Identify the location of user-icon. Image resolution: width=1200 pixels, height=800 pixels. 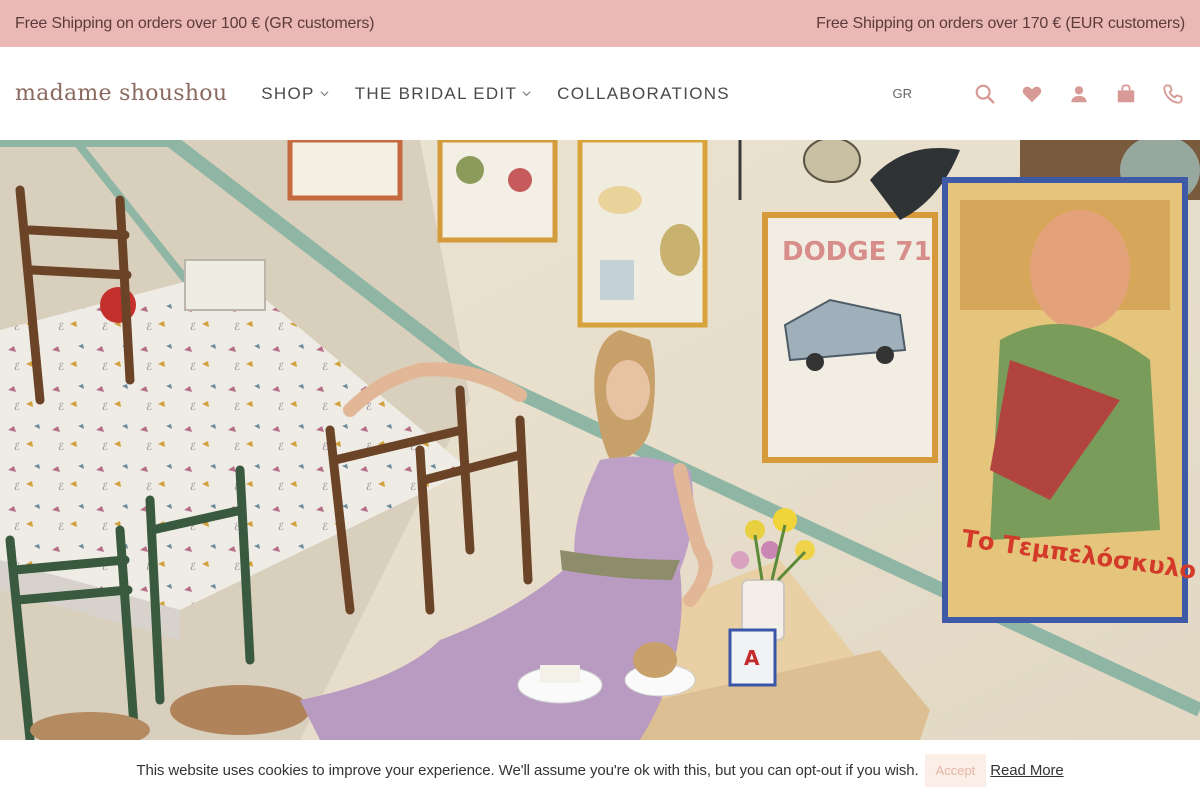
(1079, 94).